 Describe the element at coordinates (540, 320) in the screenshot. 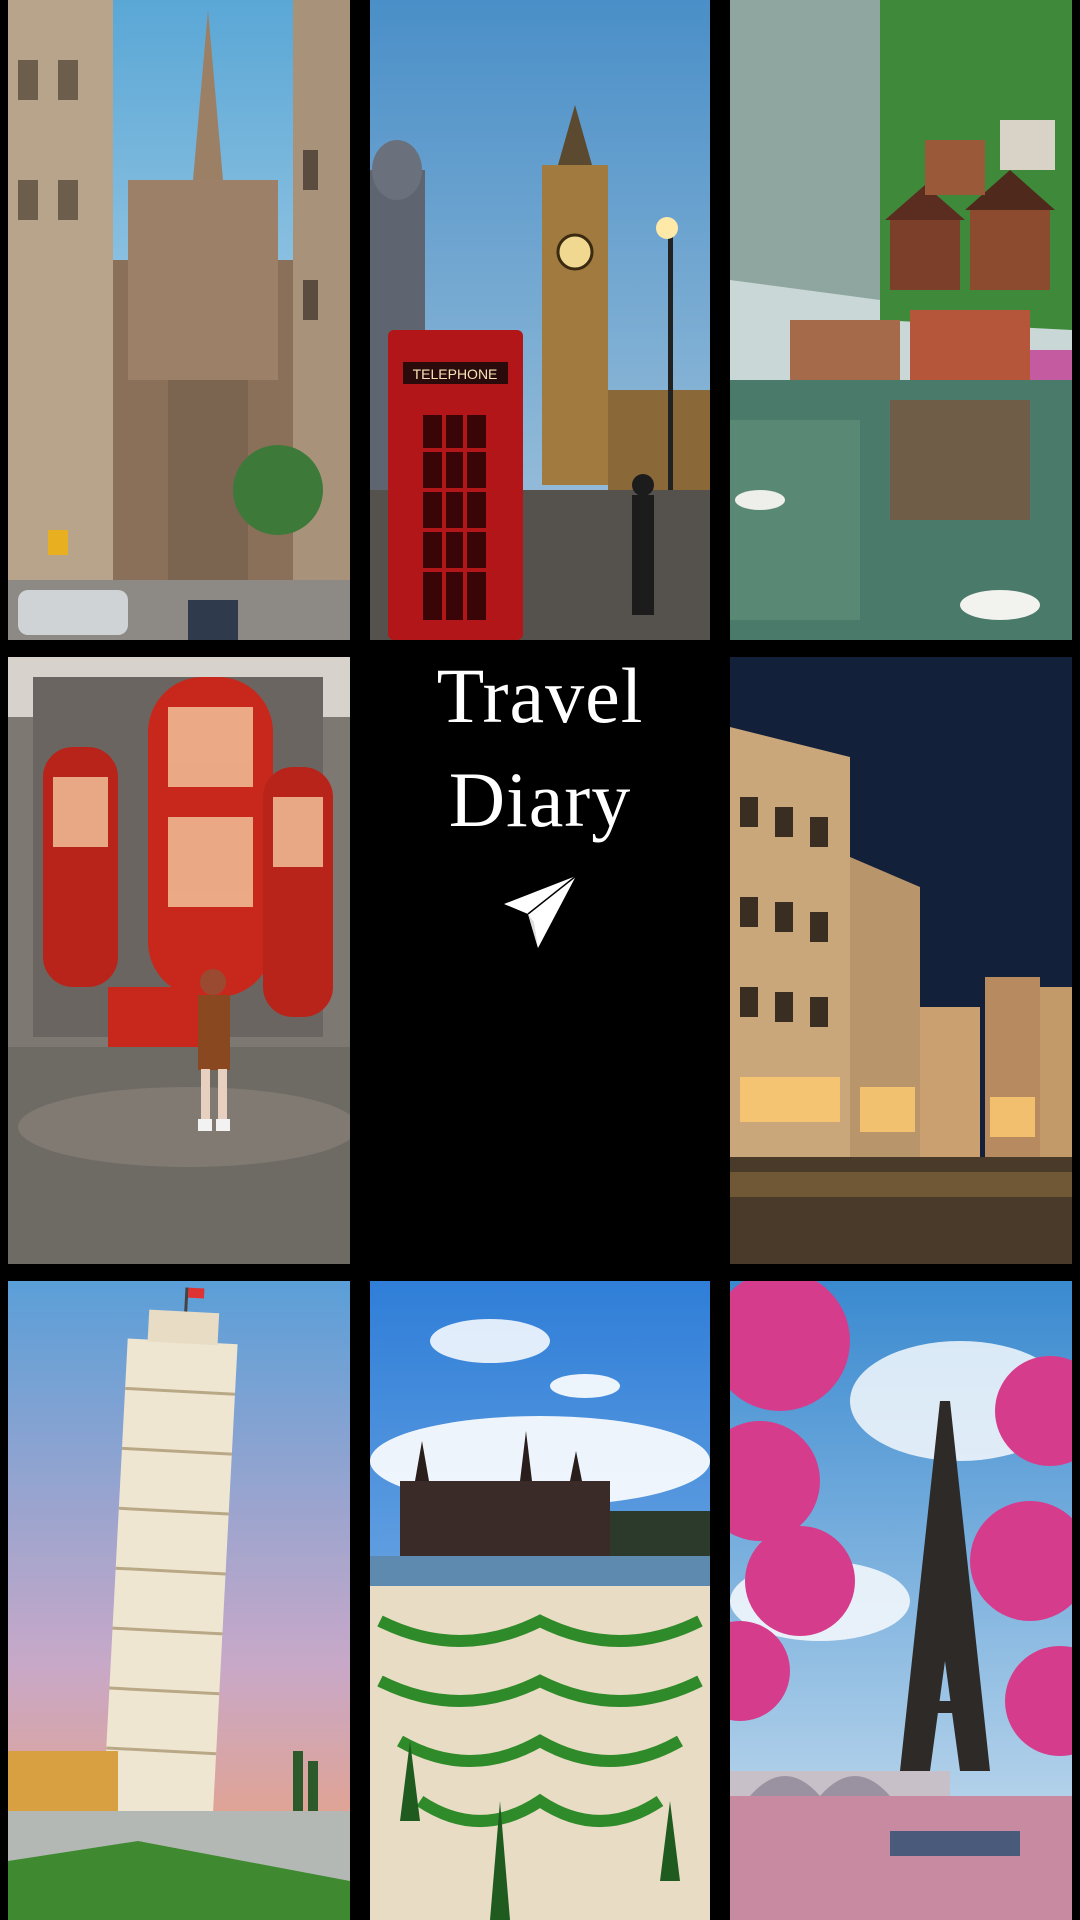

I see `photo-big-ben: TELEPHONE` at that location.